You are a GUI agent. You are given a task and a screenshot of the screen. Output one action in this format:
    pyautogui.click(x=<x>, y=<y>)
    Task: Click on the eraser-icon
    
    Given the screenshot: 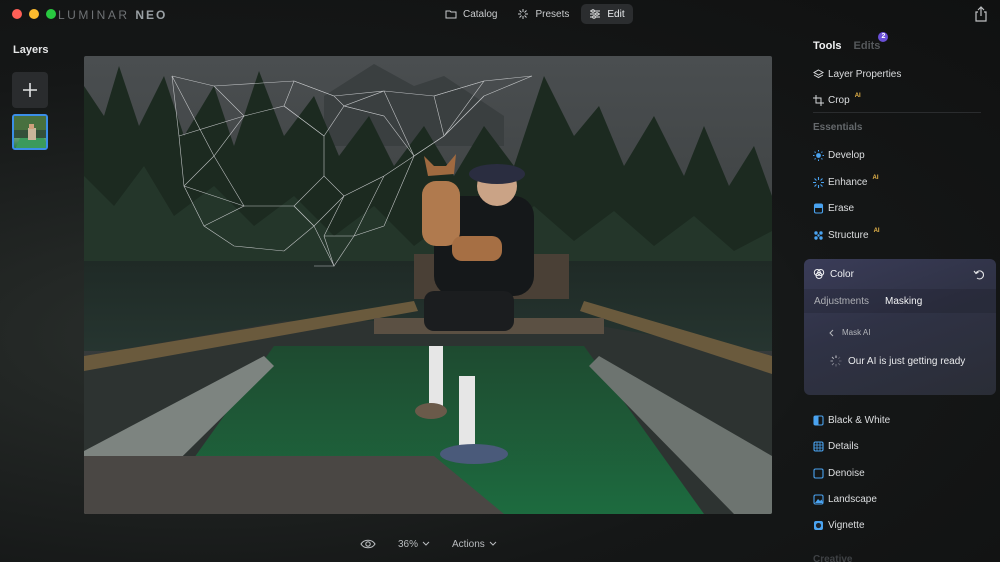 What is the action you would take?
    pyautogui.click(x=818, y=208)
    